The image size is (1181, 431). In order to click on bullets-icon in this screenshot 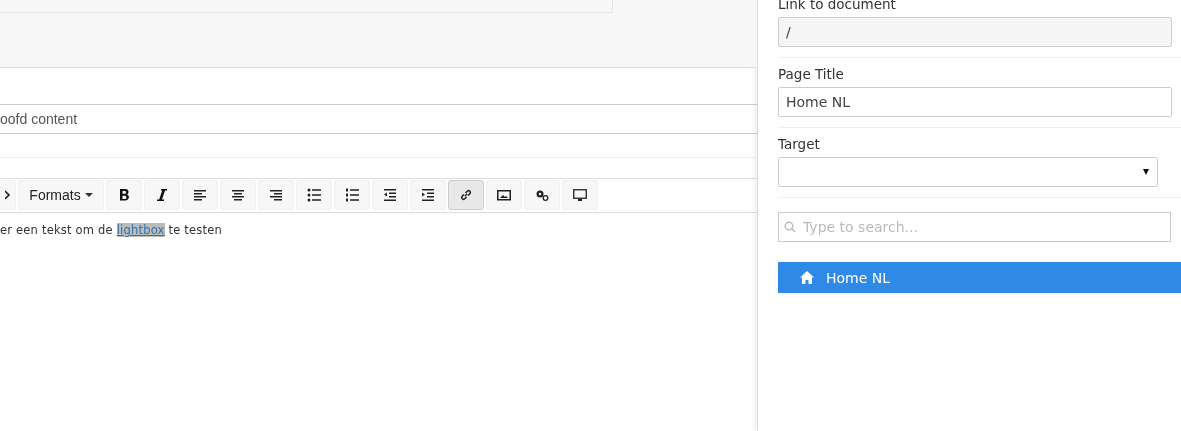, I will do `click(314, 195)`.